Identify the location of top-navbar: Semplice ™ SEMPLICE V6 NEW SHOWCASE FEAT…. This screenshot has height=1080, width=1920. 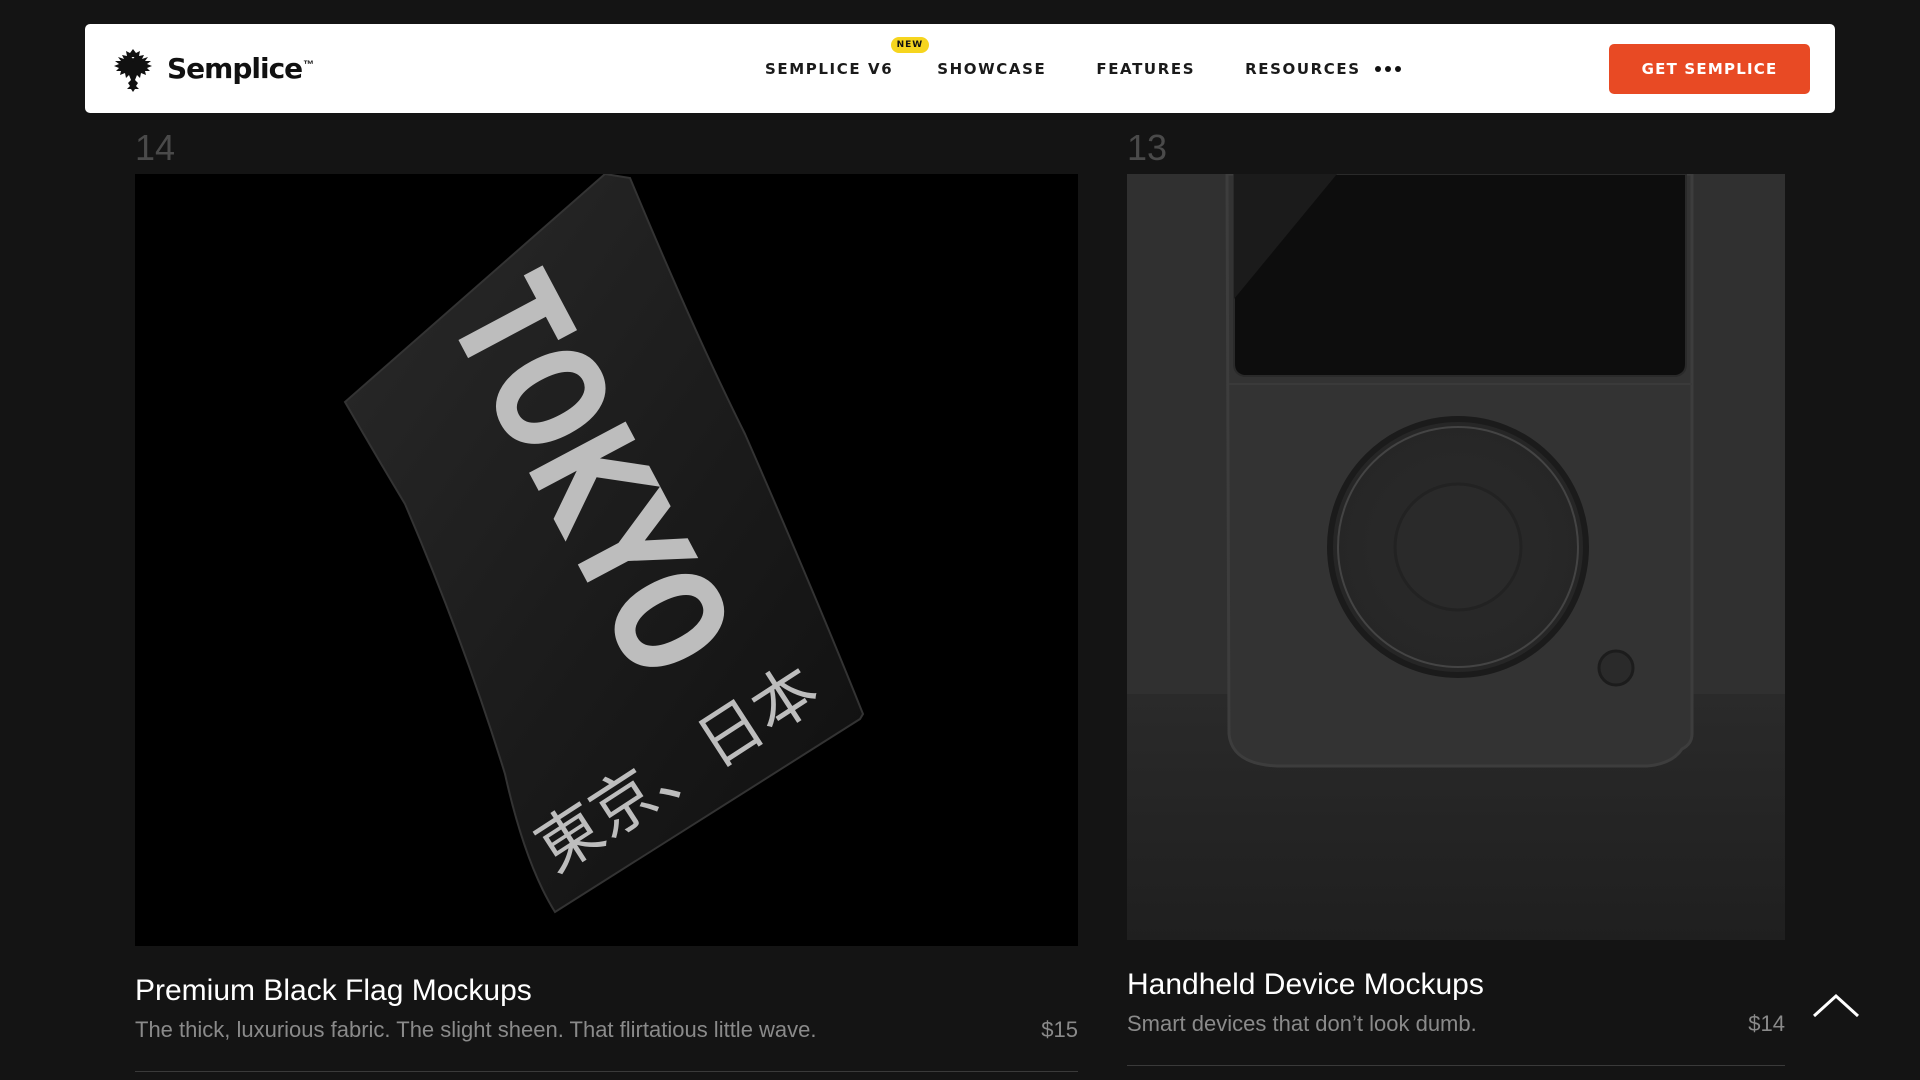
(960, 68).